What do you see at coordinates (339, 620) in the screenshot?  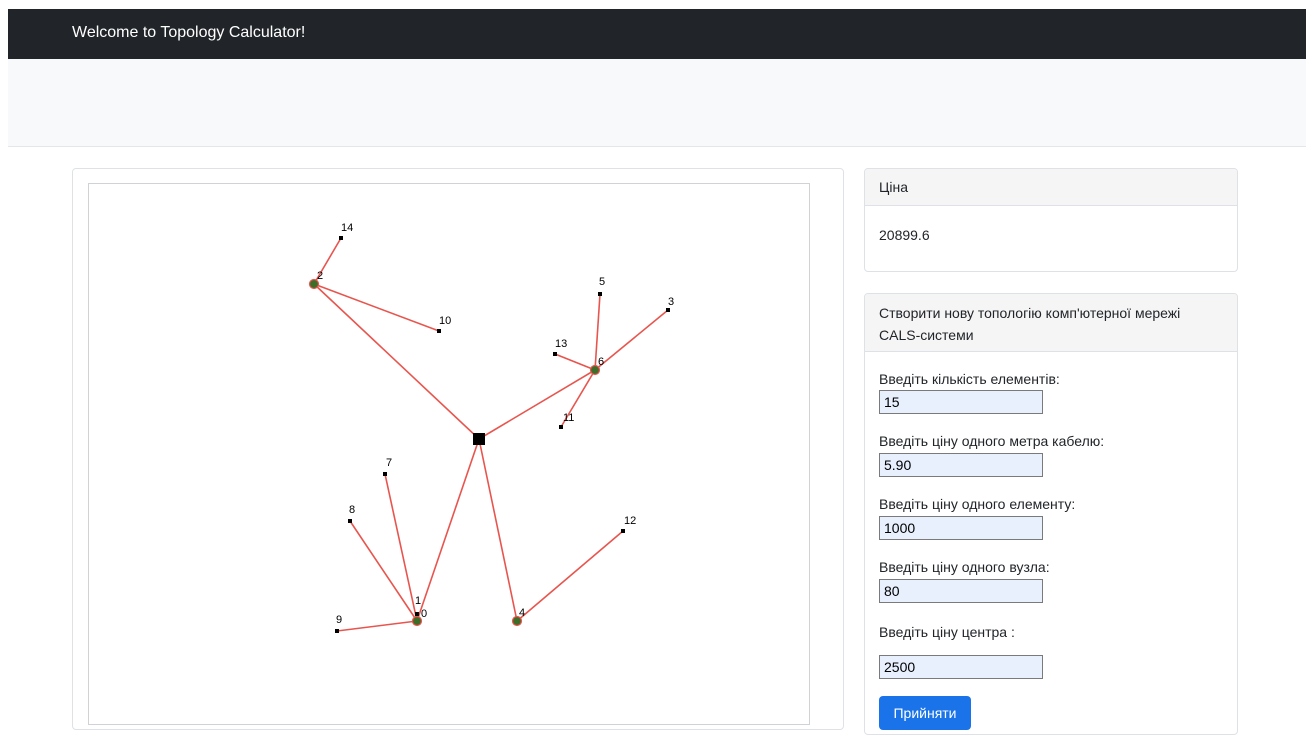 I see `node-label-9: 9` at bounding box center [339, 620].